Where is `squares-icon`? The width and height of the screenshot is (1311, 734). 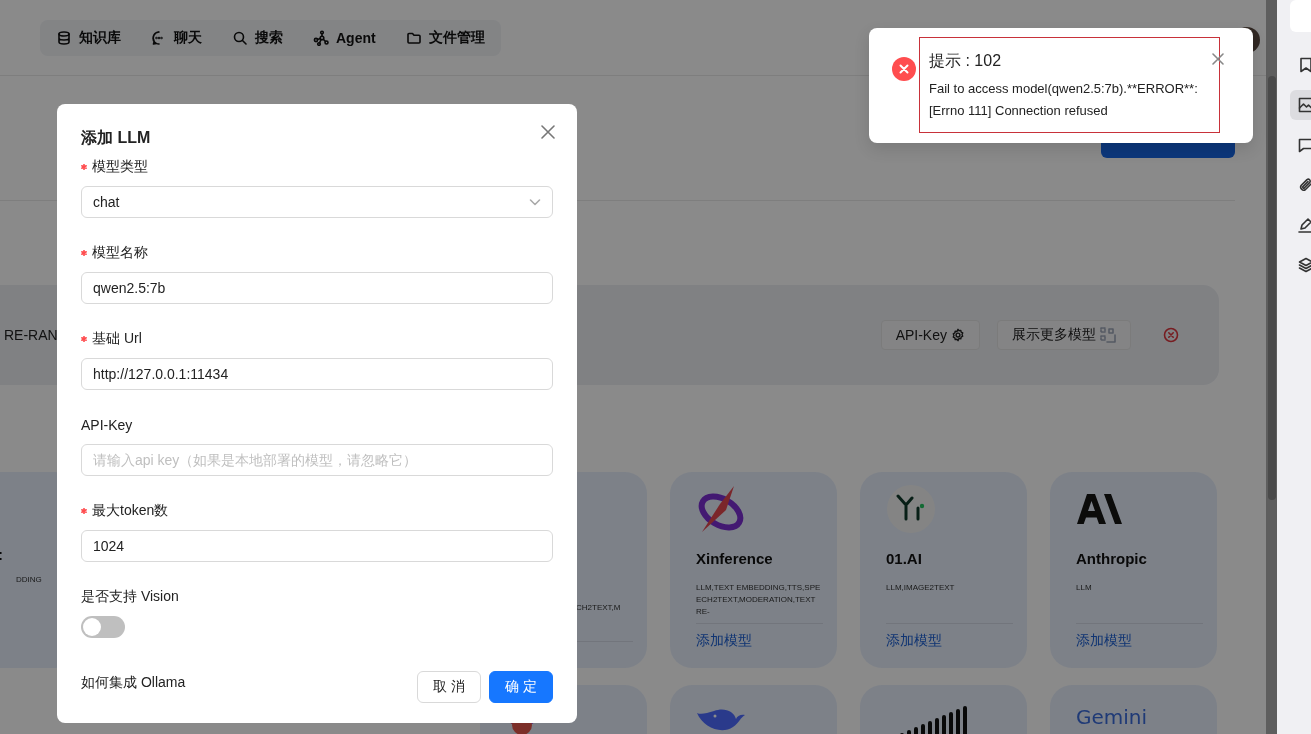 squares-icon is located at coordinates (1108, 335).